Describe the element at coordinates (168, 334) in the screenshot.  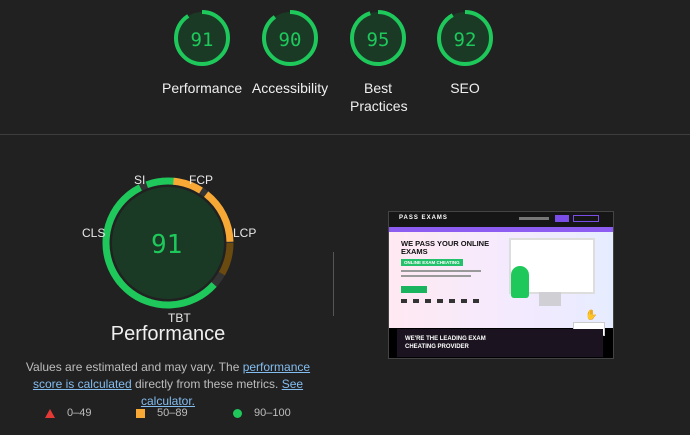
I see `performance-title: Performance` at that location.